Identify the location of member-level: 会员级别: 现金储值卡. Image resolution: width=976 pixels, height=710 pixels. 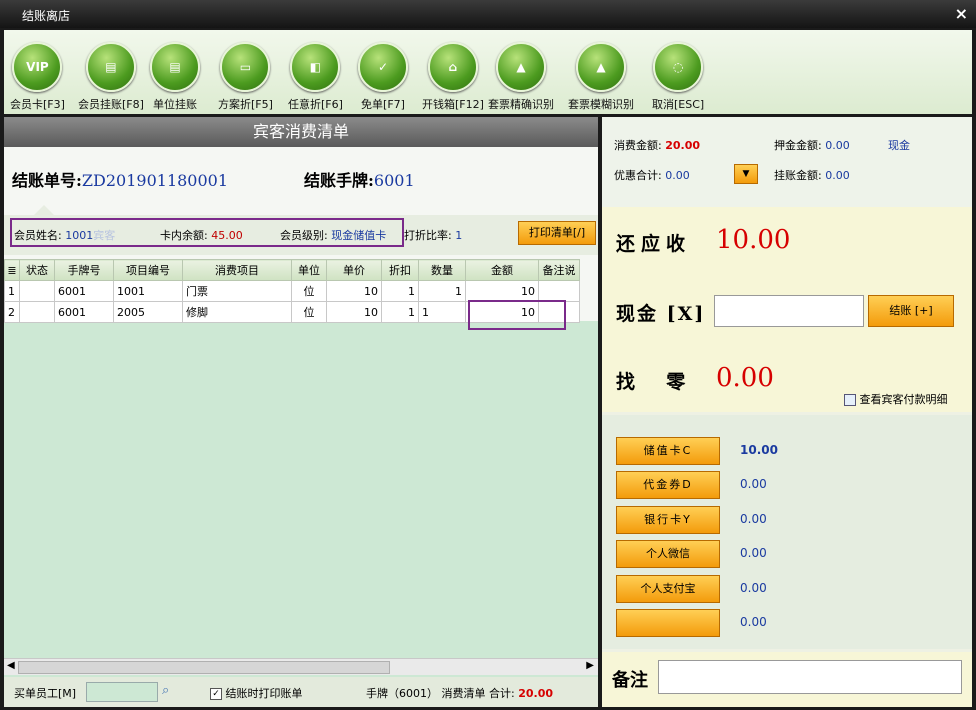
(333, 235).